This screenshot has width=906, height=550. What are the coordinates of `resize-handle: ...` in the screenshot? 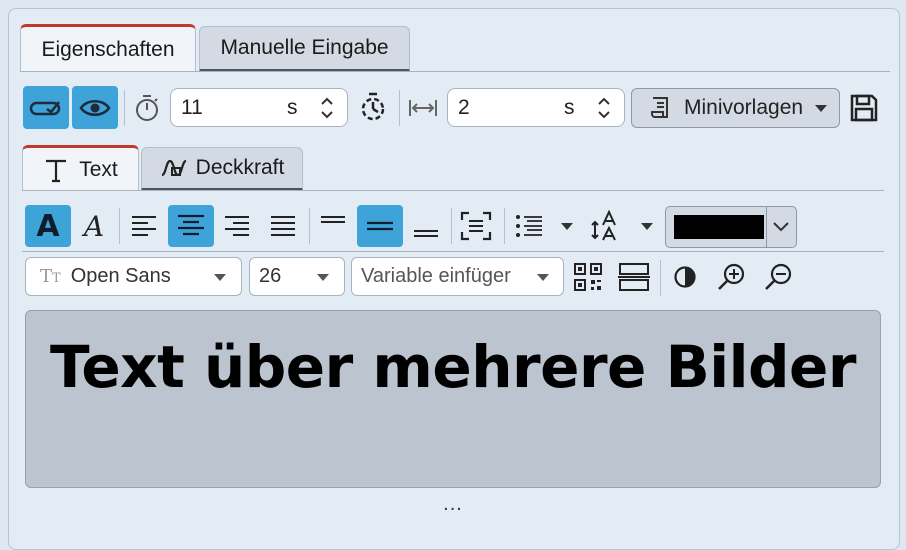 It's located at (453, 505).